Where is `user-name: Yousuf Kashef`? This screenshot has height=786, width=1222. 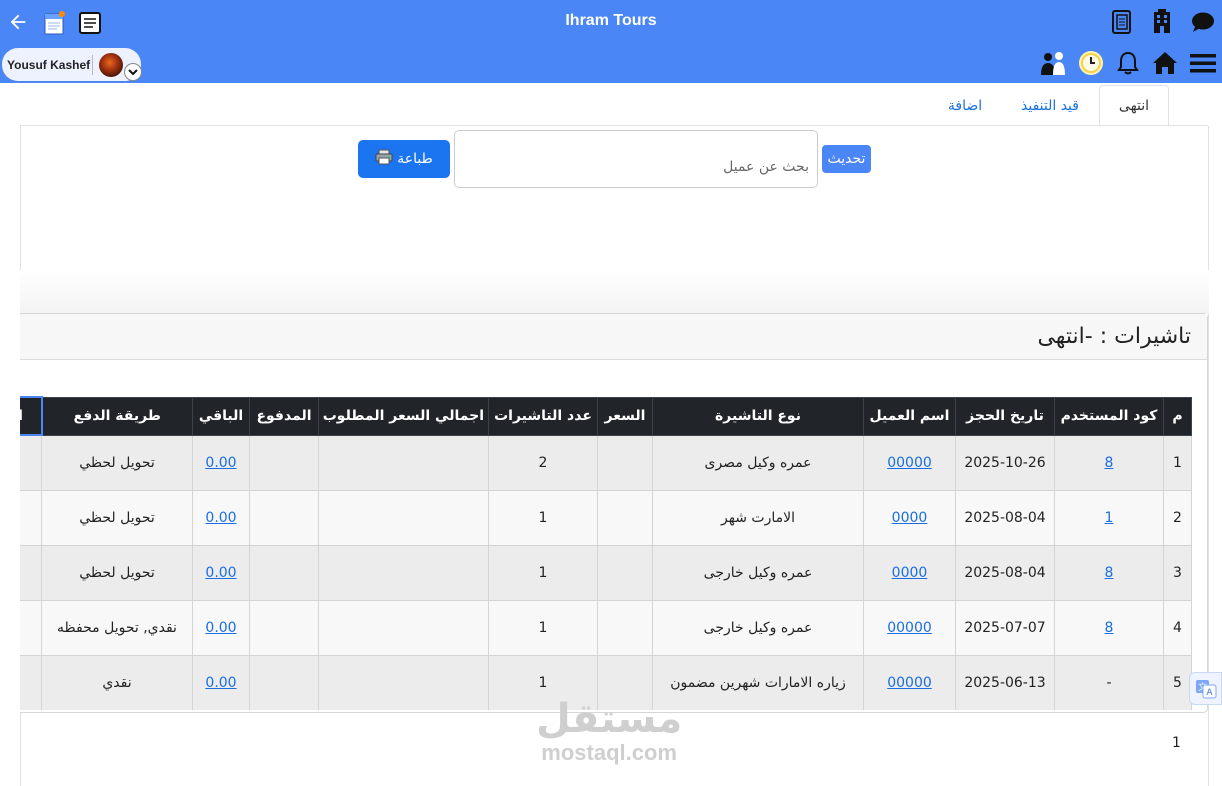 user-name: Yousuf Kashef is located at coordinates (49, 64).